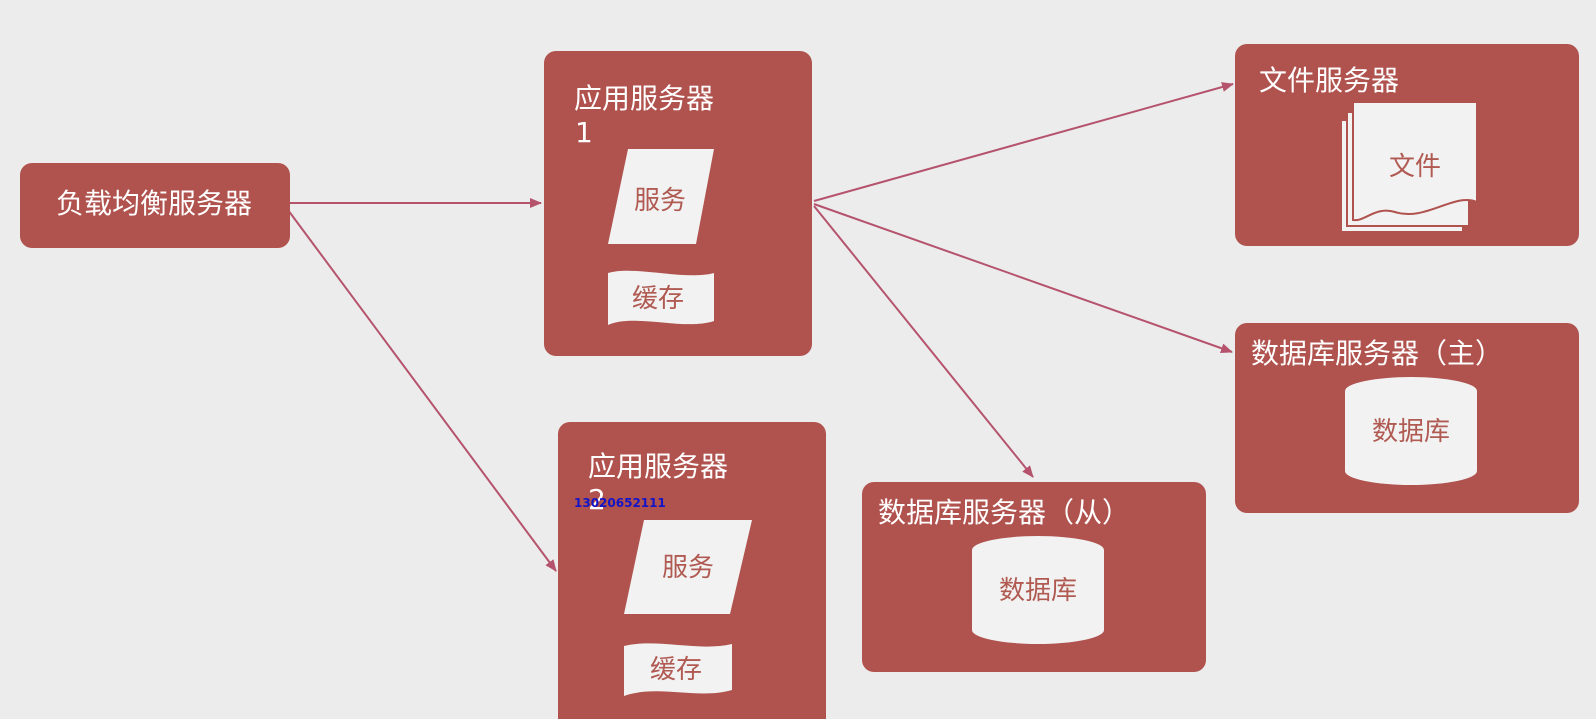 The image size is (1596, 719). I want to click on load-balancer-box: 负载均衡服务器, so click(155, 205).